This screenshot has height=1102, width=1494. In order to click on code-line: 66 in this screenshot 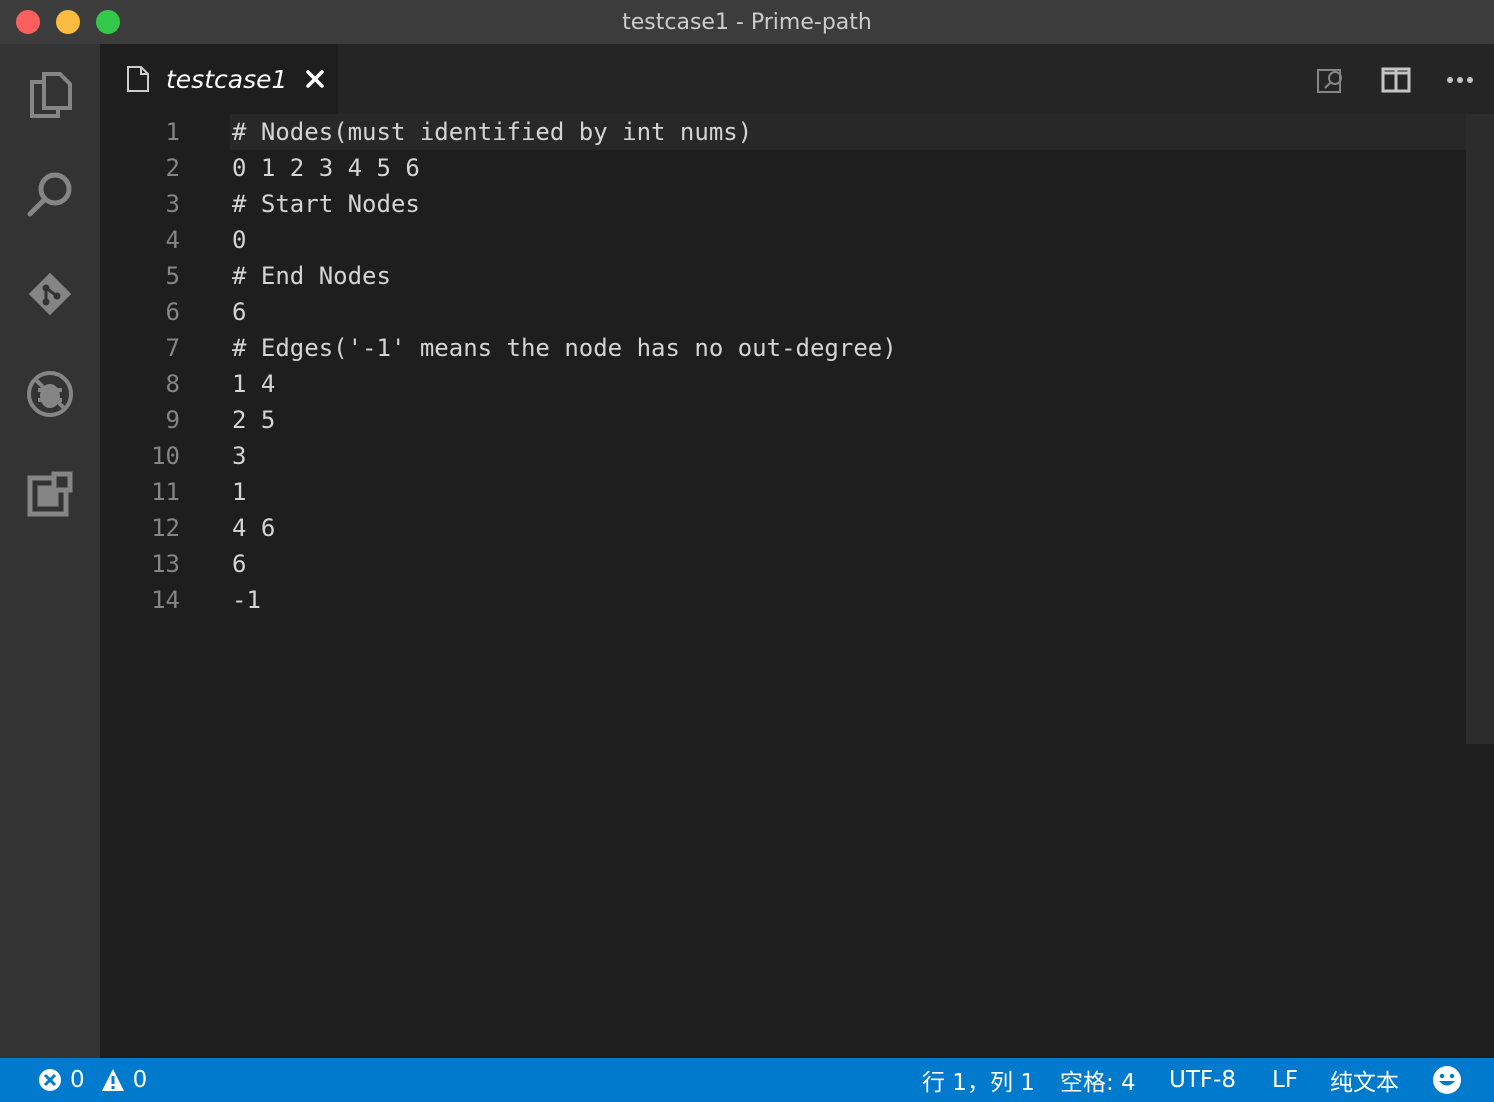, I will do `click(783, 312)`.